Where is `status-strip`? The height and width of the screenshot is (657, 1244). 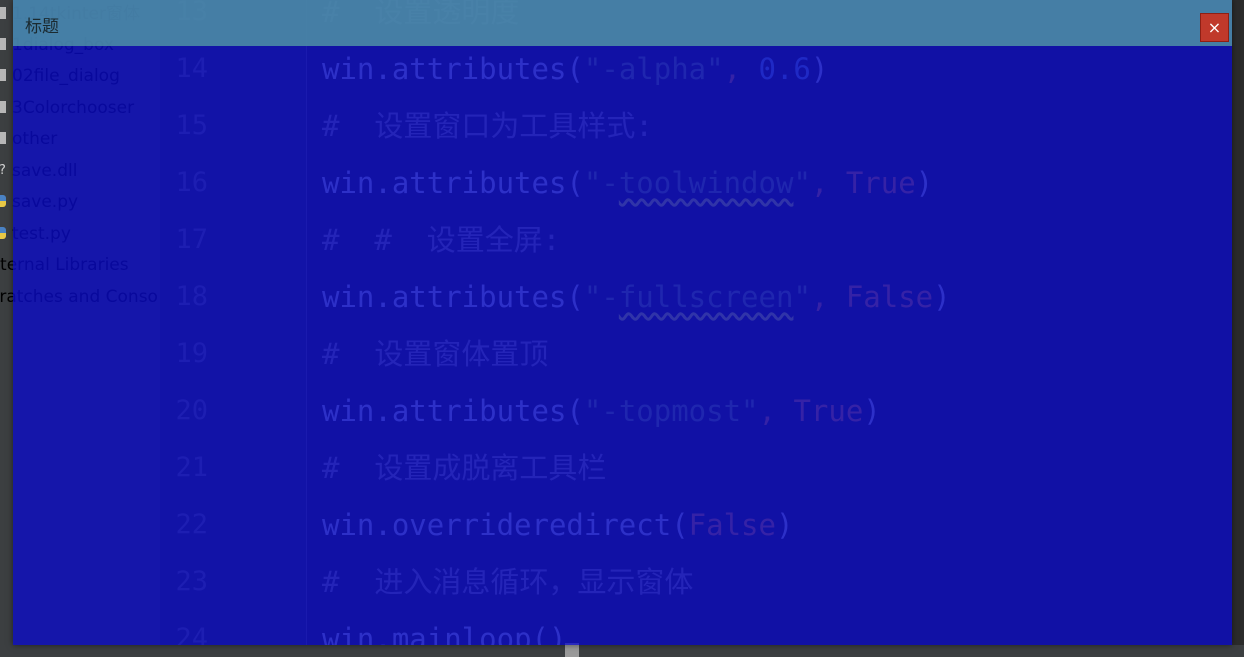
status-strip is located at coordinates (622, 651).